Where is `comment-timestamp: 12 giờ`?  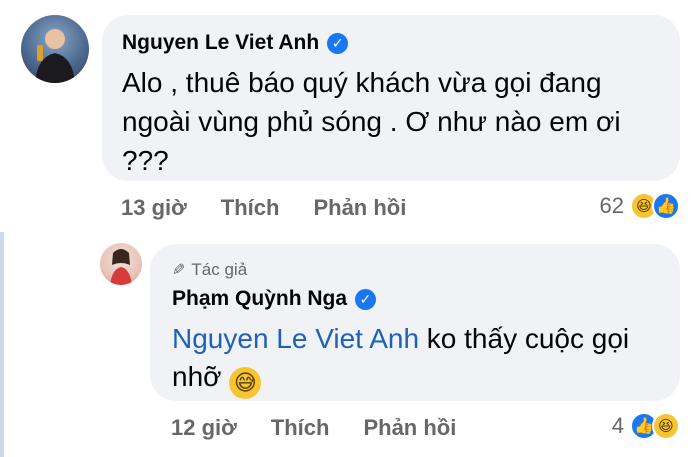 comment-timestamp: 12 giờ is located at coordinates (204, 428).